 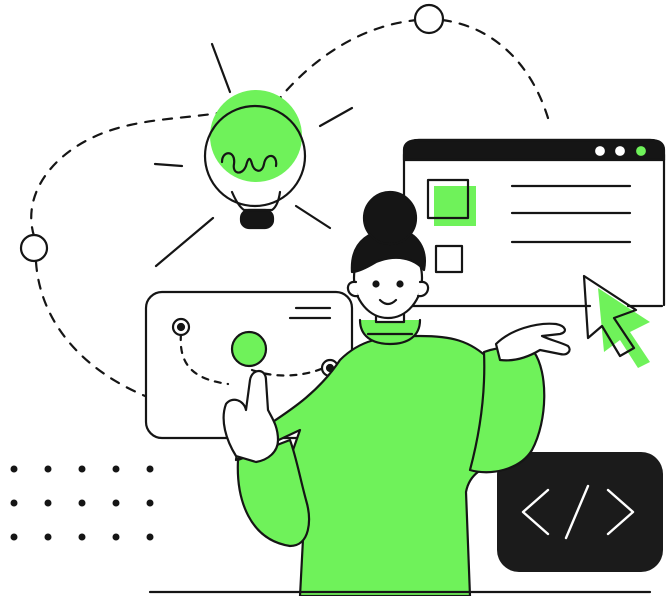 I want to click on code-panel, so click(x=580, y=512).